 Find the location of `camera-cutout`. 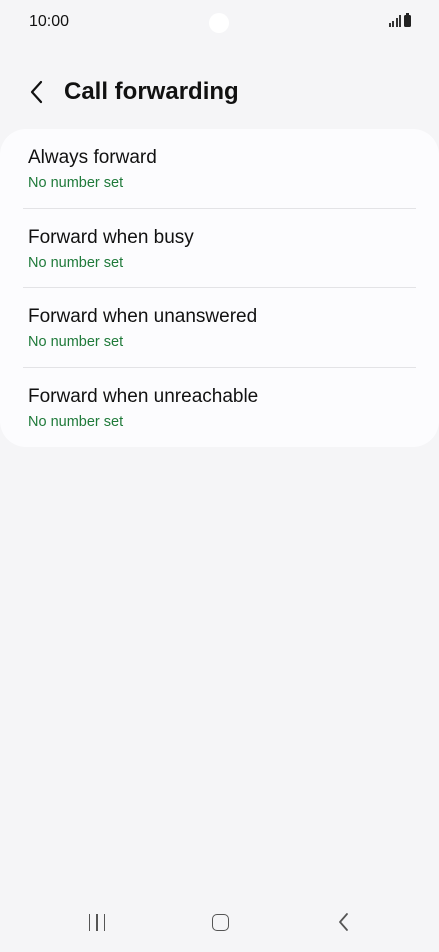

camera-cutout is located at coordinates (219, 23).